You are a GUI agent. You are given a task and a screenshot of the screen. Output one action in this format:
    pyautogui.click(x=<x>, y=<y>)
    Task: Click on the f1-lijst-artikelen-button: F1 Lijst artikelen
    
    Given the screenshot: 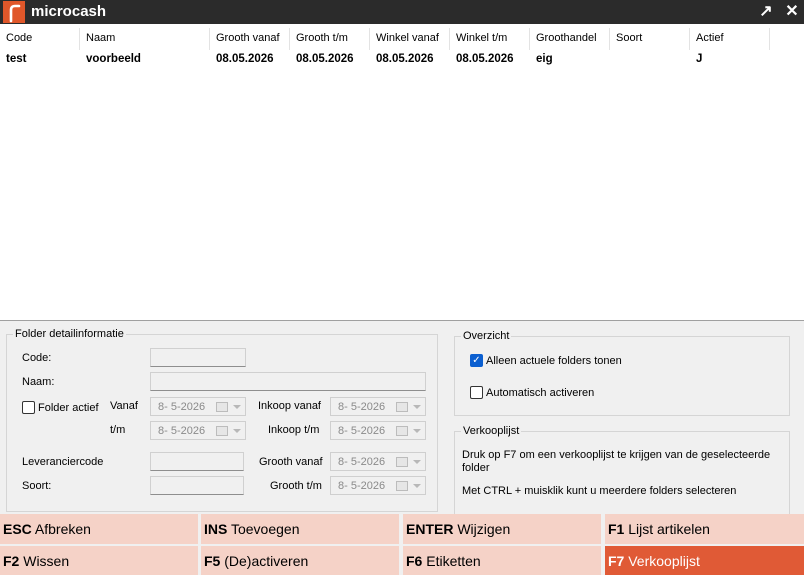 What is the action you would take?
    pyautogui.click(x=704, y=529)
    